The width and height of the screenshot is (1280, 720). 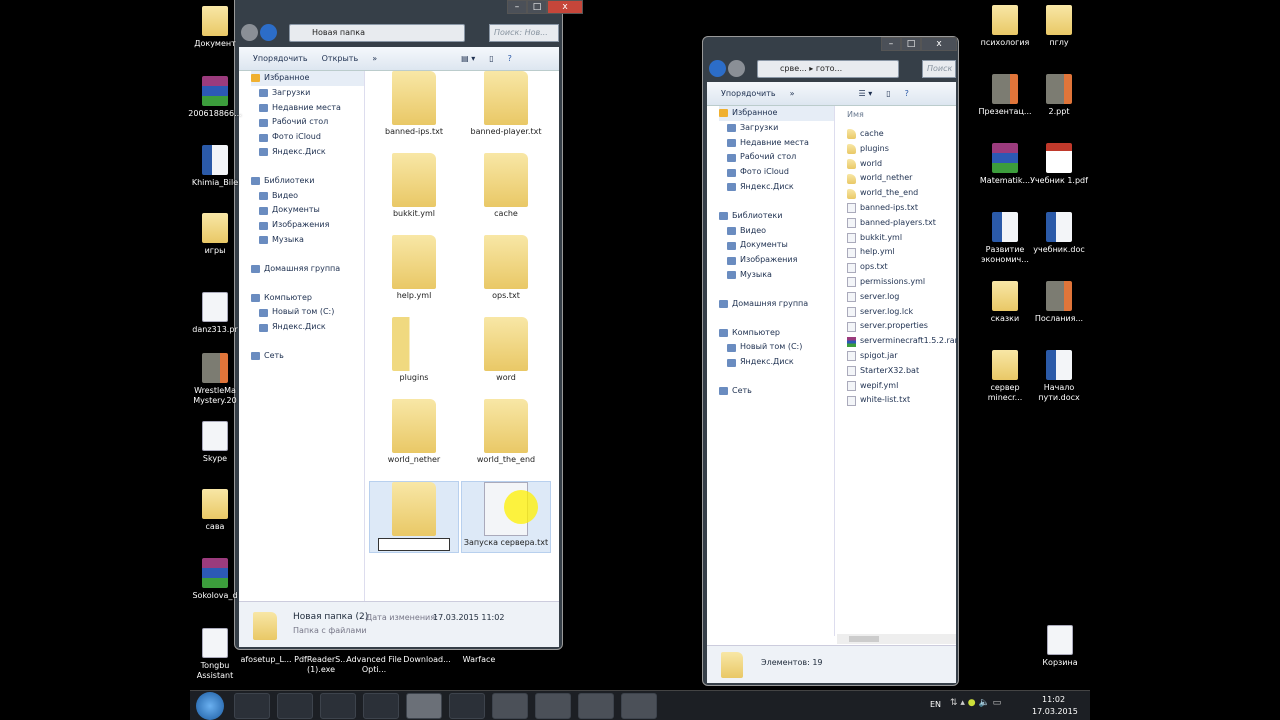 I want to click on close-button: x, so click(x=565, y=7).